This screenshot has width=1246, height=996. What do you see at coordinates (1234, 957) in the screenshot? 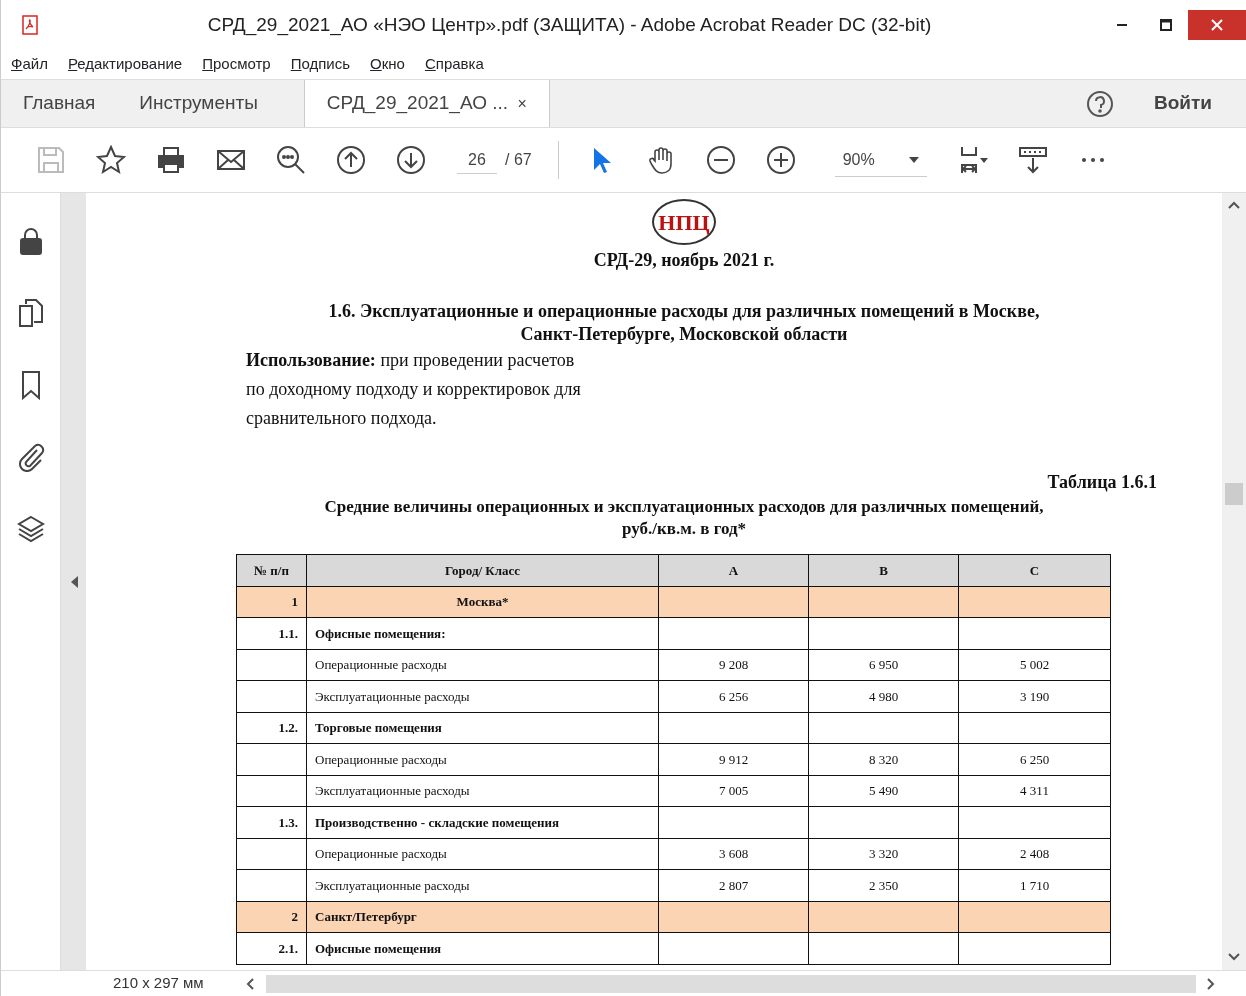
I see `scroll-down-icon` at bounding box center [1234, 957].